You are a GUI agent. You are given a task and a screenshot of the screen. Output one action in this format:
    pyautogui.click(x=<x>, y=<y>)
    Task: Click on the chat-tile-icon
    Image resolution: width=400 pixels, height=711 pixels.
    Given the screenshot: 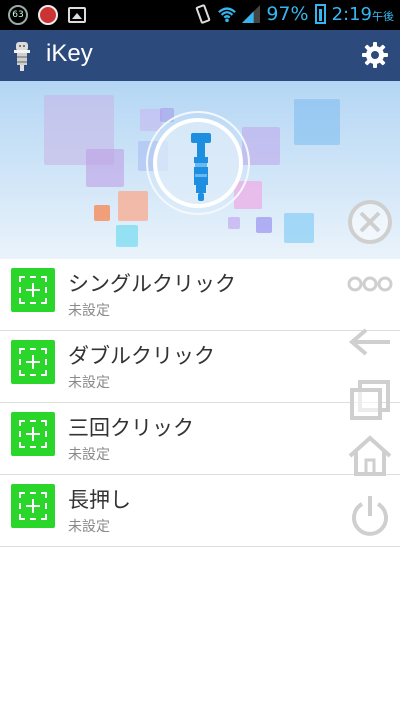 What is the action you would take?
    pyautogui.click(x=127, y=236)
    